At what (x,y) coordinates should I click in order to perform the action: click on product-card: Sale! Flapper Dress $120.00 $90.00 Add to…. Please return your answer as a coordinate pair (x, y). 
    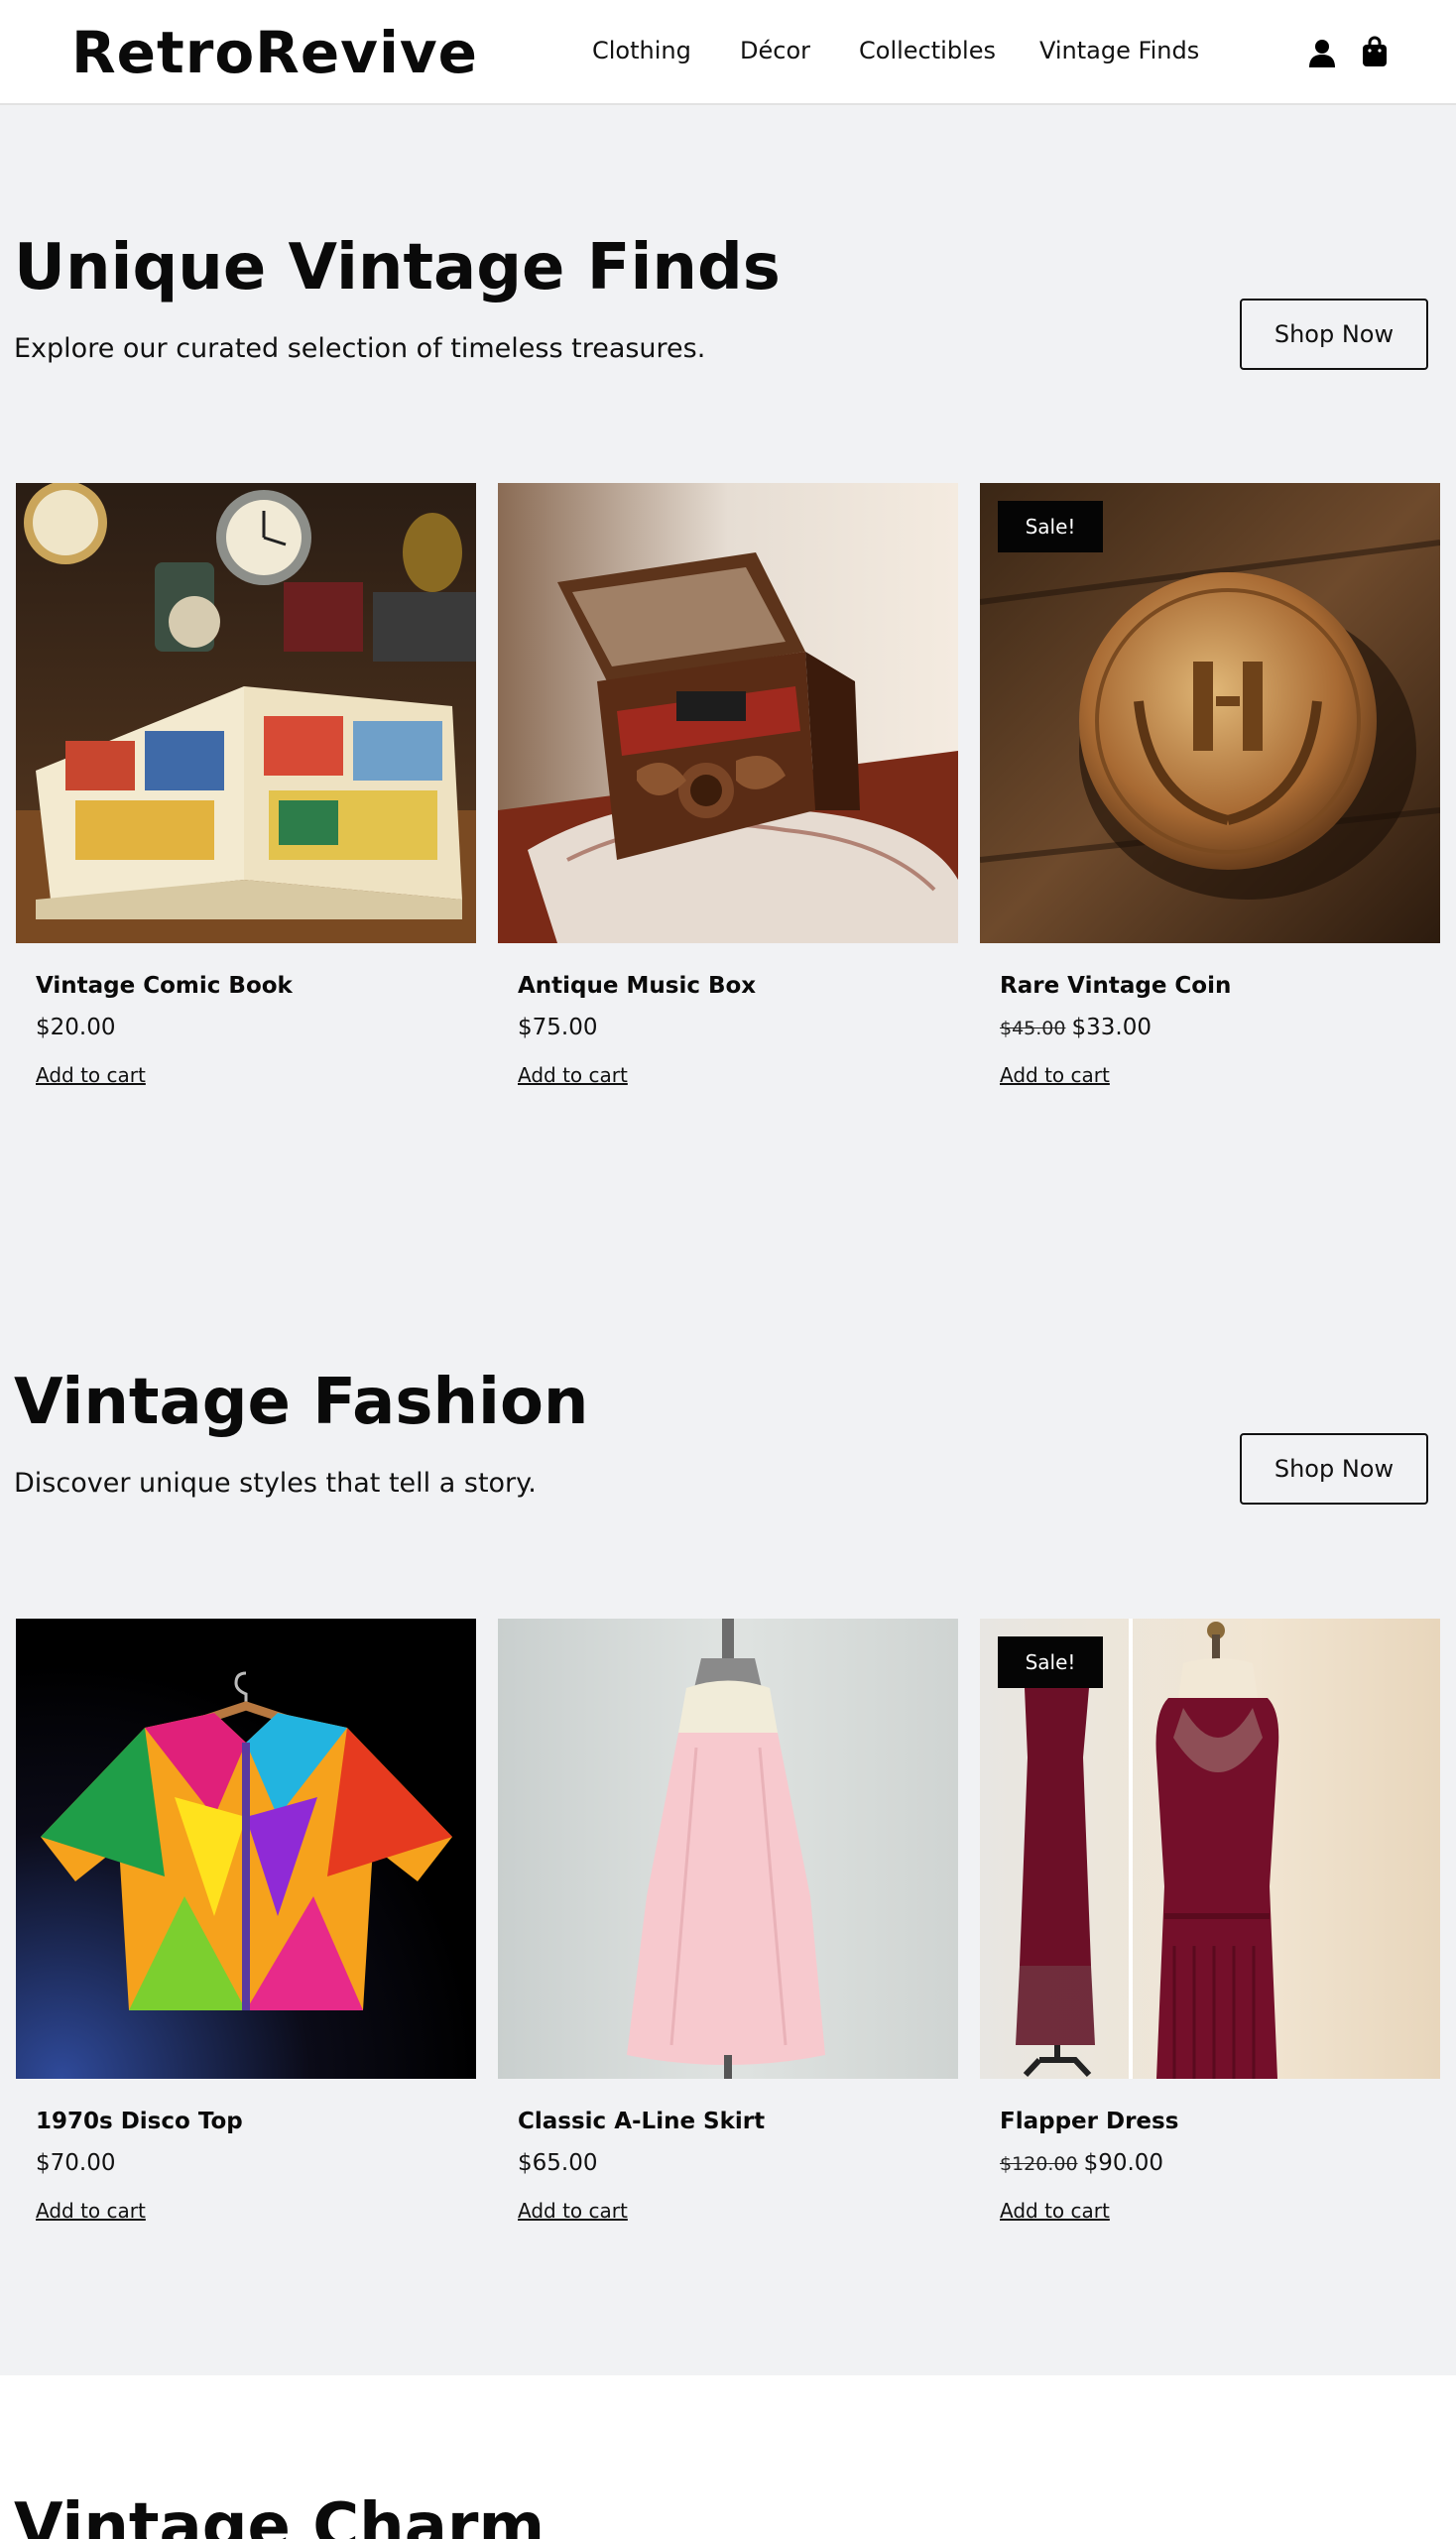
    Looking at the image, I should click on (1210, 1936).